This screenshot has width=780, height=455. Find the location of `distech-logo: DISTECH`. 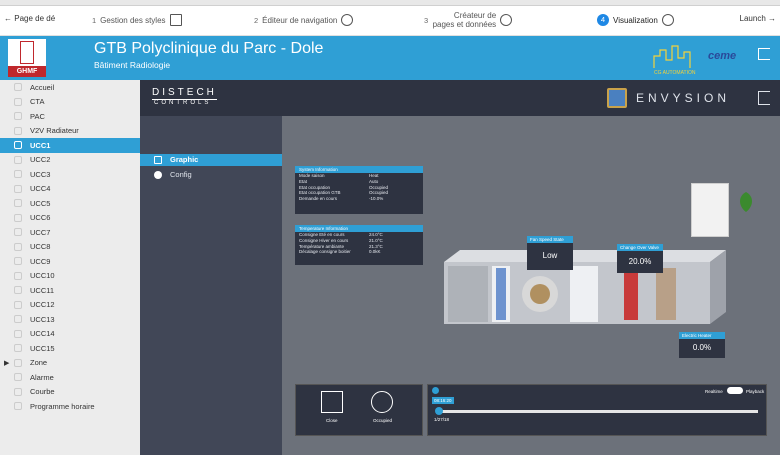

distech-logo: DISTECH is located at coordinates (184, 93).